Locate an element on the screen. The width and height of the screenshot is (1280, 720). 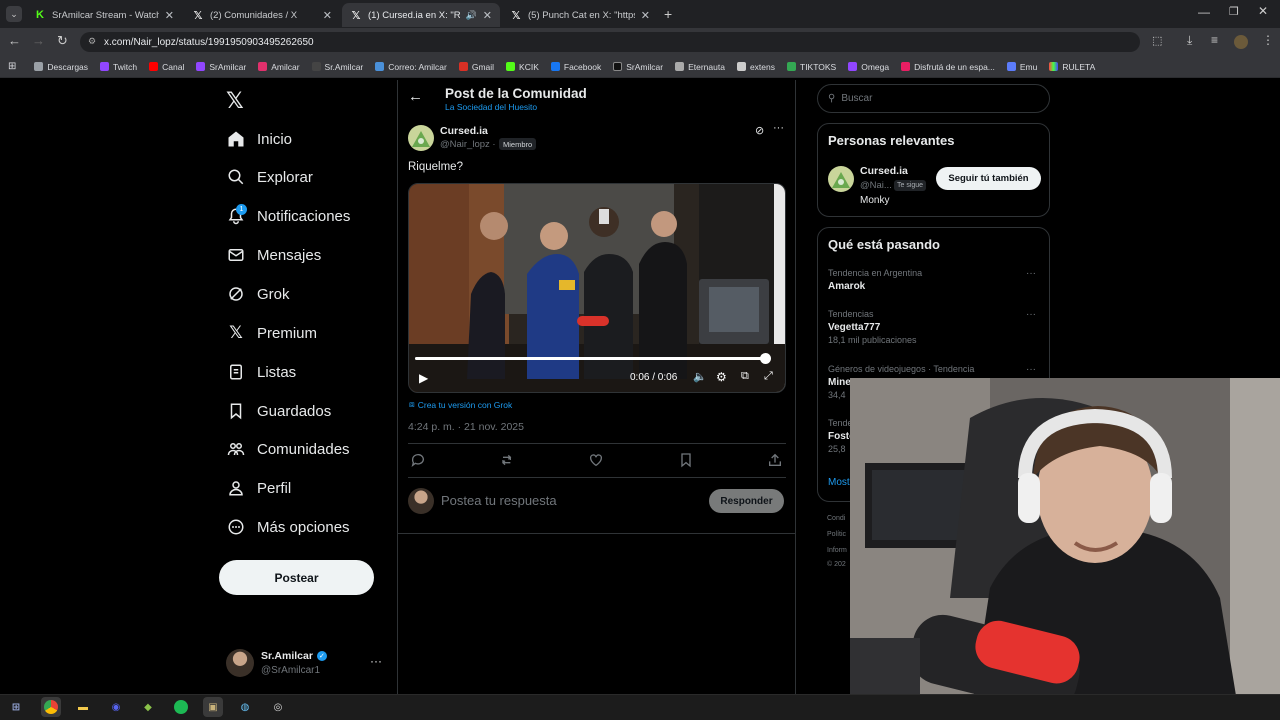
trend-item: Tendencia en Argentina Amarok ··· is located at coordinates (935, 286).